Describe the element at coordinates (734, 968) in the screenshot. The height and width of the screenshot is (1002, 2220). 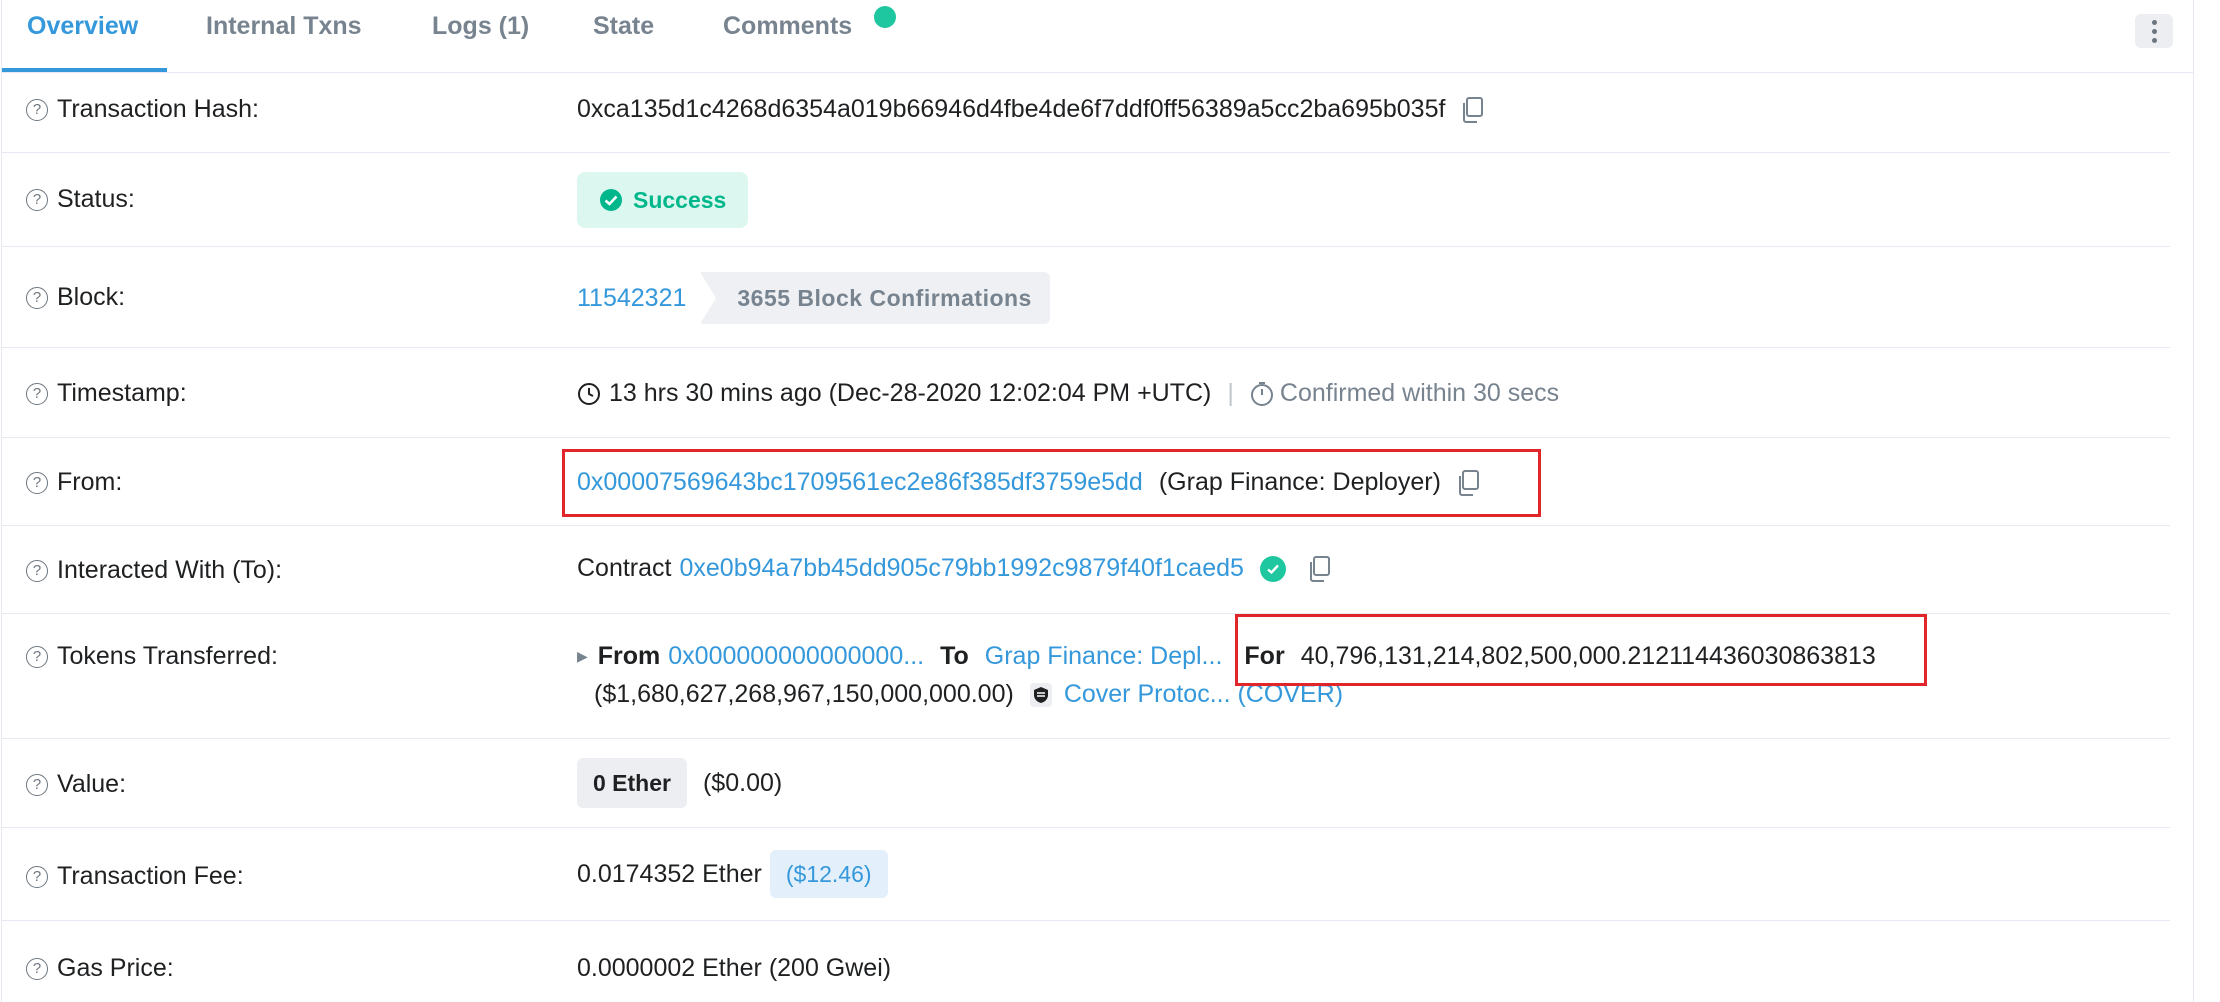
I see `gas-price-value: 0.0000002 Ether (200 Gwei)` at that location.